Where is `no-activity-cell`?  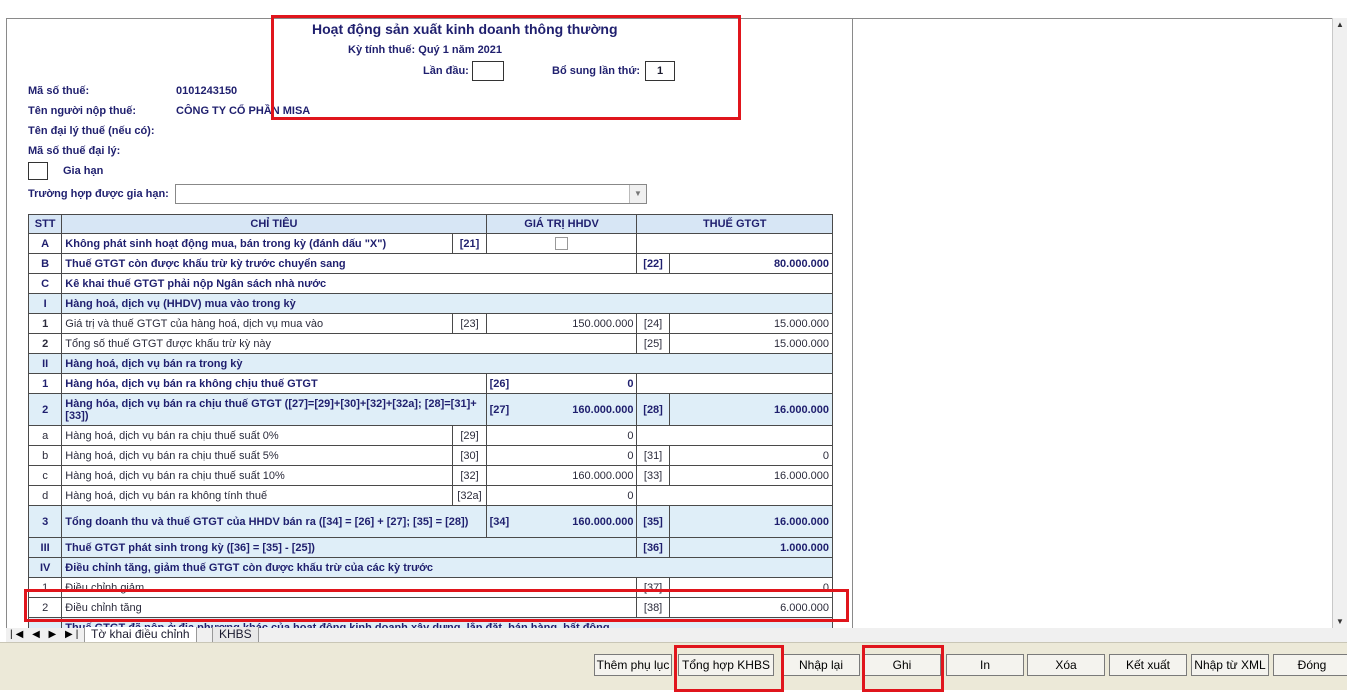
no-activity-cell is located at coordinates (561, 243).